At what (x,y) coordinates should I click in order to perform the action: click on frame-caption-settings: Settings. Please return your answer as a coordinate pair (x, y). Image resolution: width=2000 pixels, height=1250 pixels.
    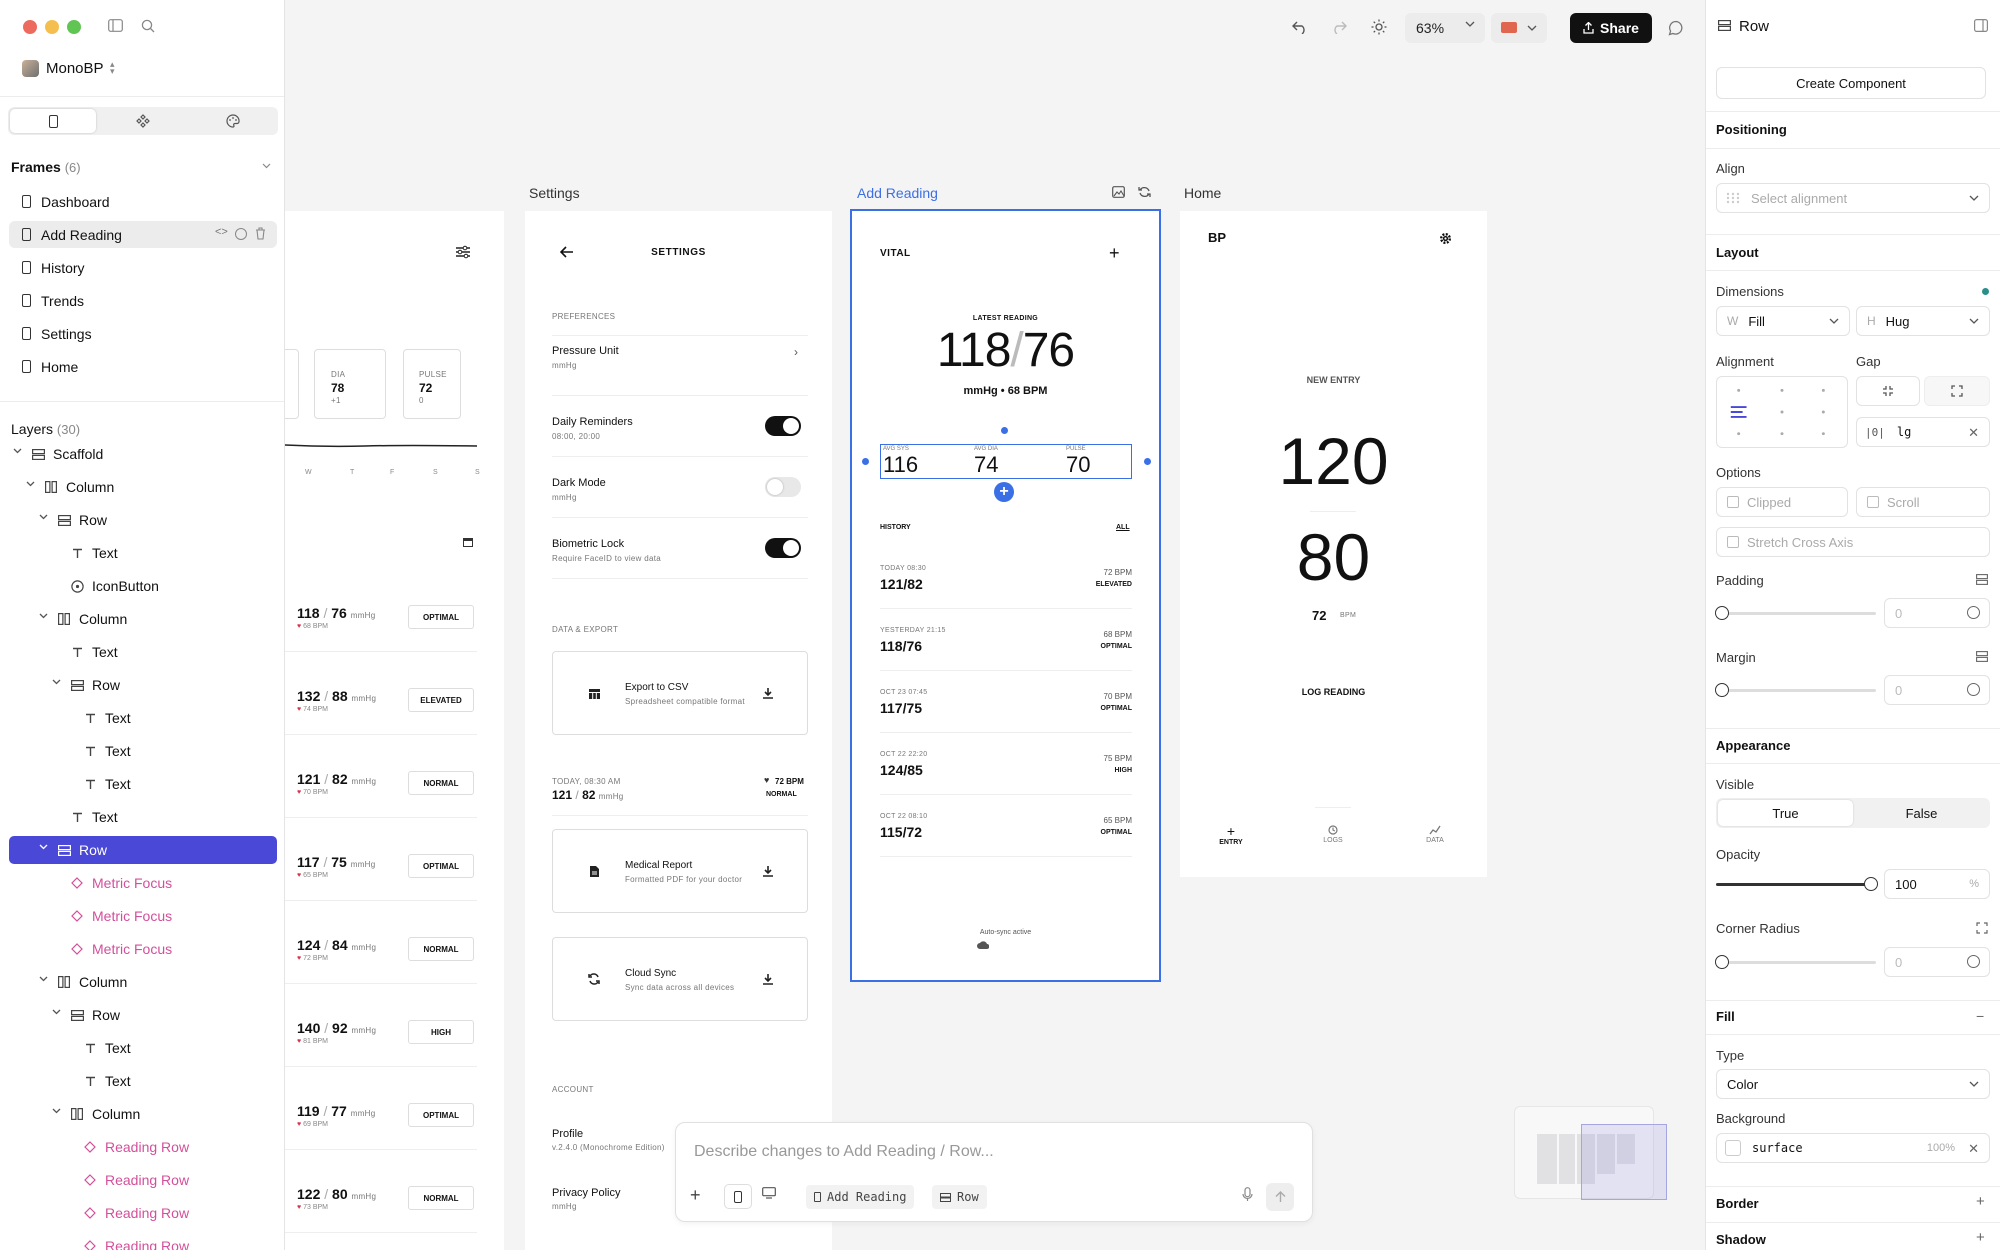
    Looking at the image, I should click on (554, 193).